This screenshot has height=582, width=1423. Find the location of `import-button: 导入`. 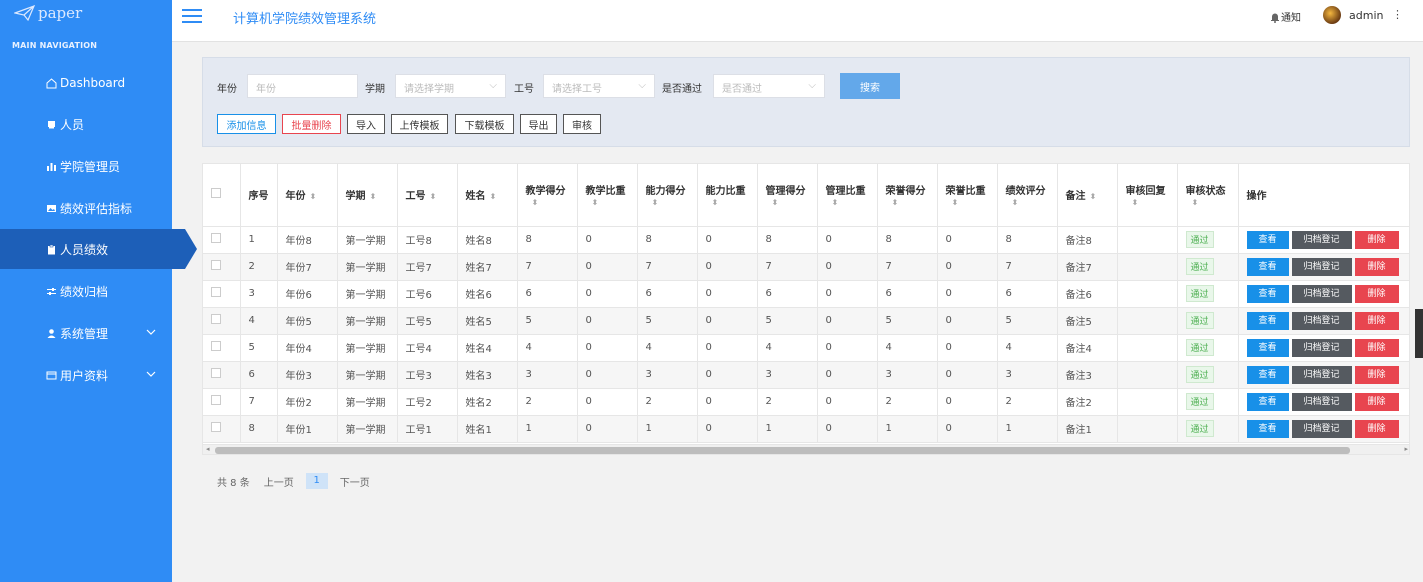

import-button: 导入 is located at coordinates (366, 124).